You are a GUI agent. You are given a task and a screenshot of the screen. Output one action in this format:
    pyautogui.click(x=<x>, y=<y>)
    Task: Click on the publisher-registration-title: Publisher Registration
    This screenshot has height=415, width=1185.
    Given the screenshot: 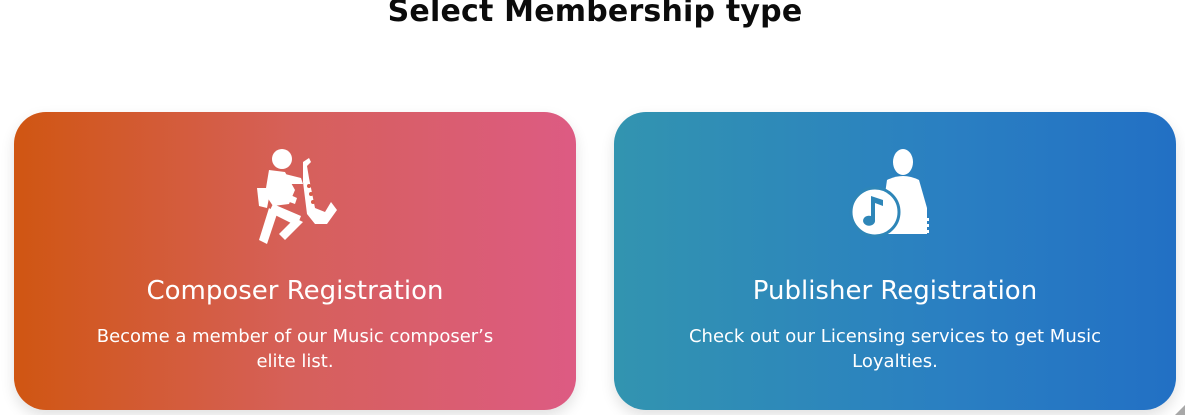 What is the action you would take?
    pyautogui.click(x=895, y=291)
    